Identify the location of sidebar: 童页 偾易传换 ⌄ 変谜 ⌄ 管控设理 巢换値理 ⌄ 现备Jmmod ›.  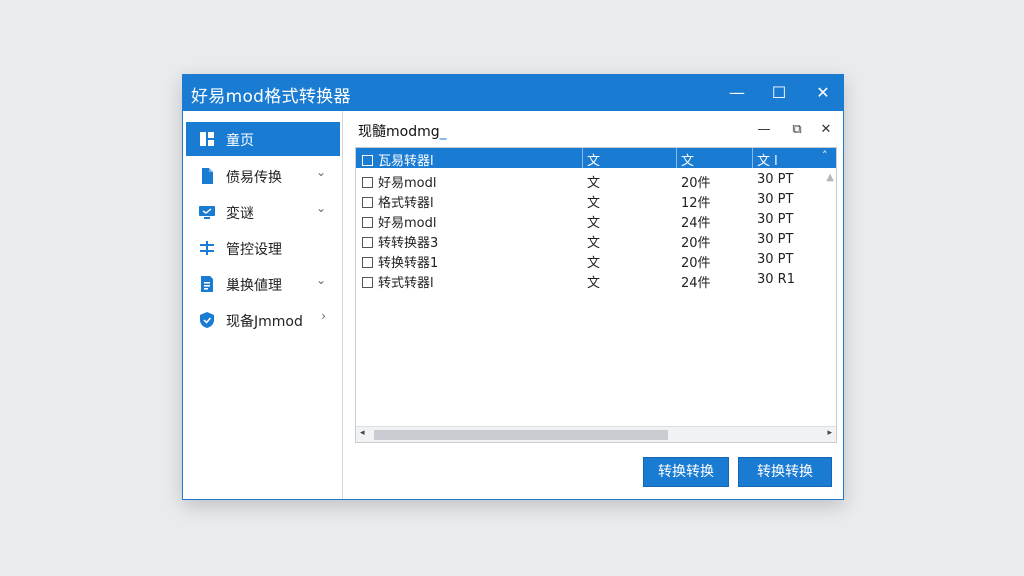
(263, 305).